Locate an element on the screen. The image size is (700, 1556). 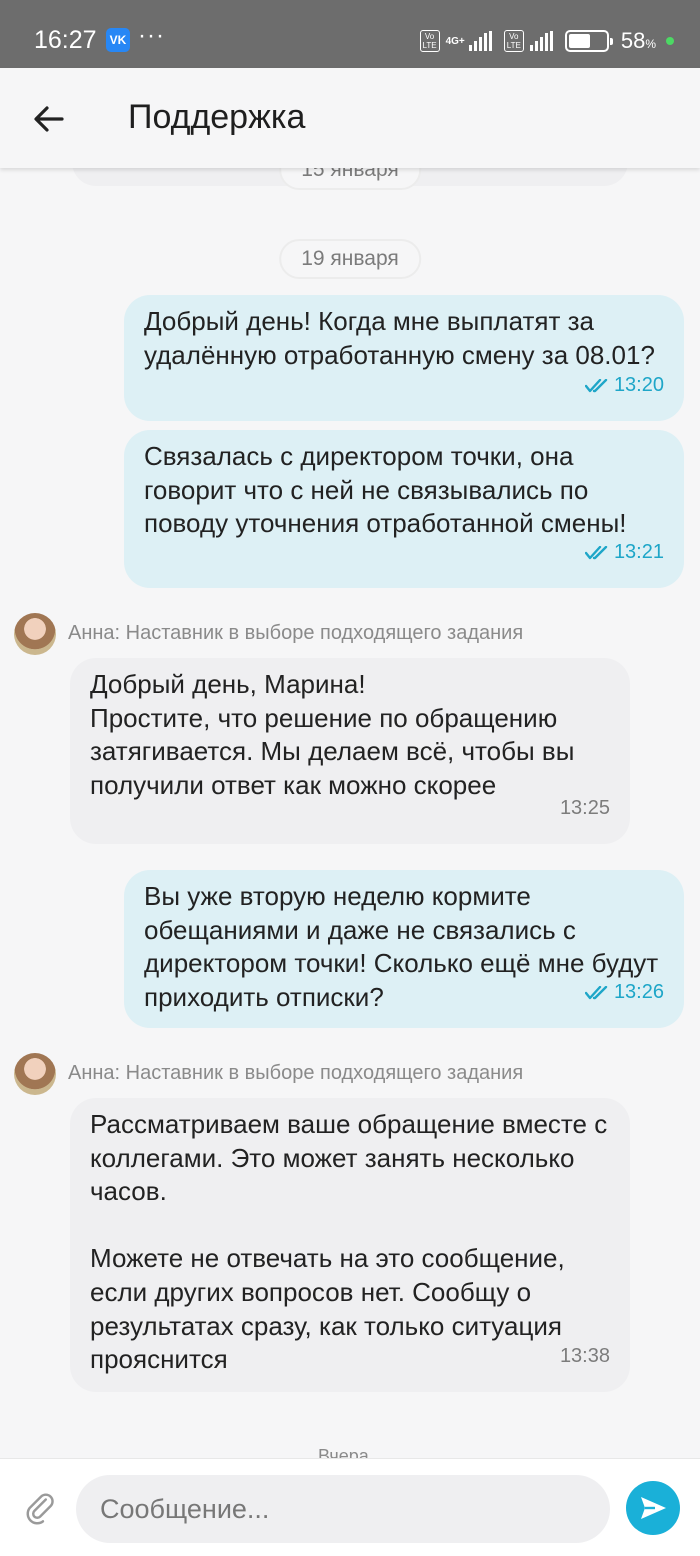
message-composer is located at coordinates (350, 1507).